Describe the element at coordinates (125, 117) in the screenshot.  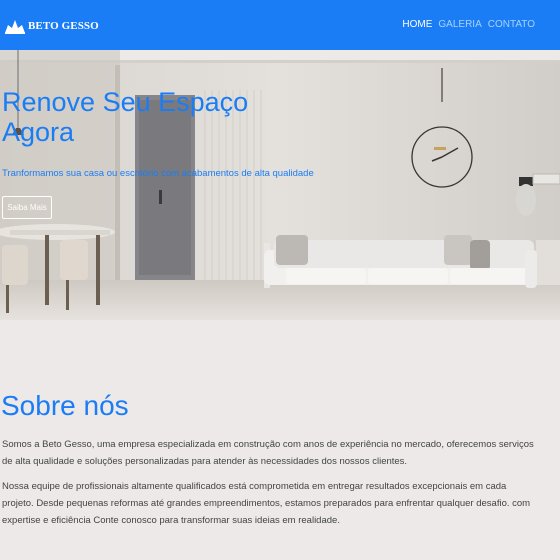
I see `hero-title: Renove Seu Espaço Agora` at that location.